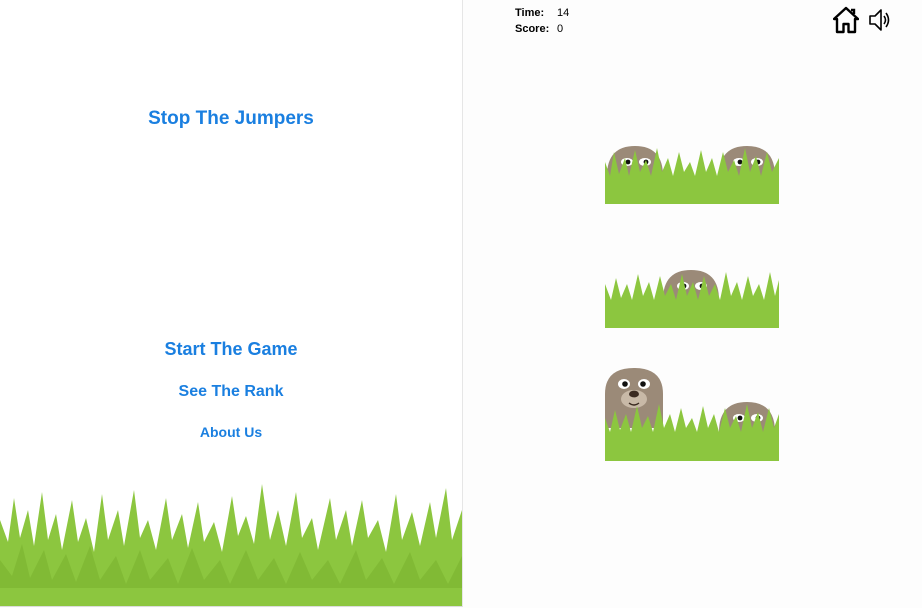 The image size is (922, 608). I want to click on home-icon, so click(846, 20).